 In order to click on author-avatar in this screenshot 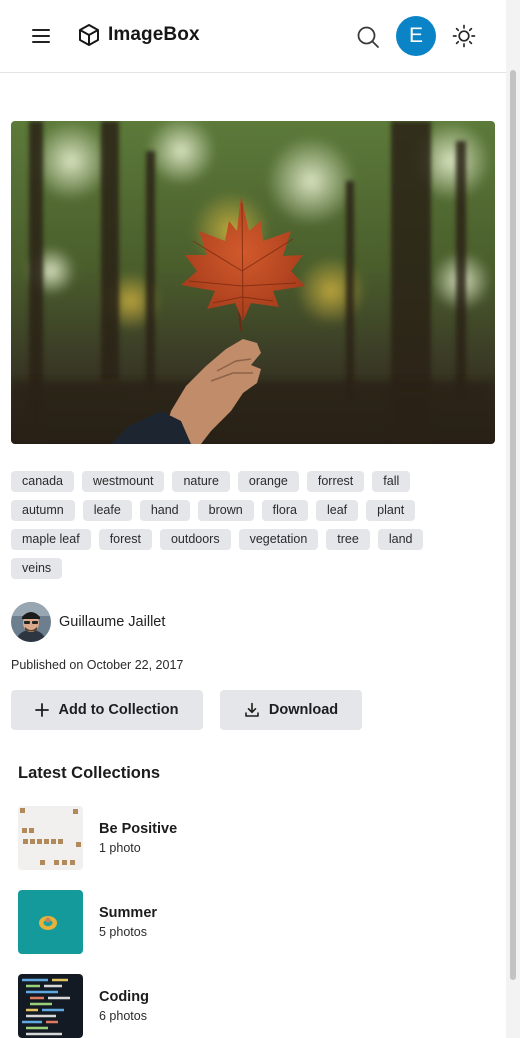, I will do `click(31, 622)`.